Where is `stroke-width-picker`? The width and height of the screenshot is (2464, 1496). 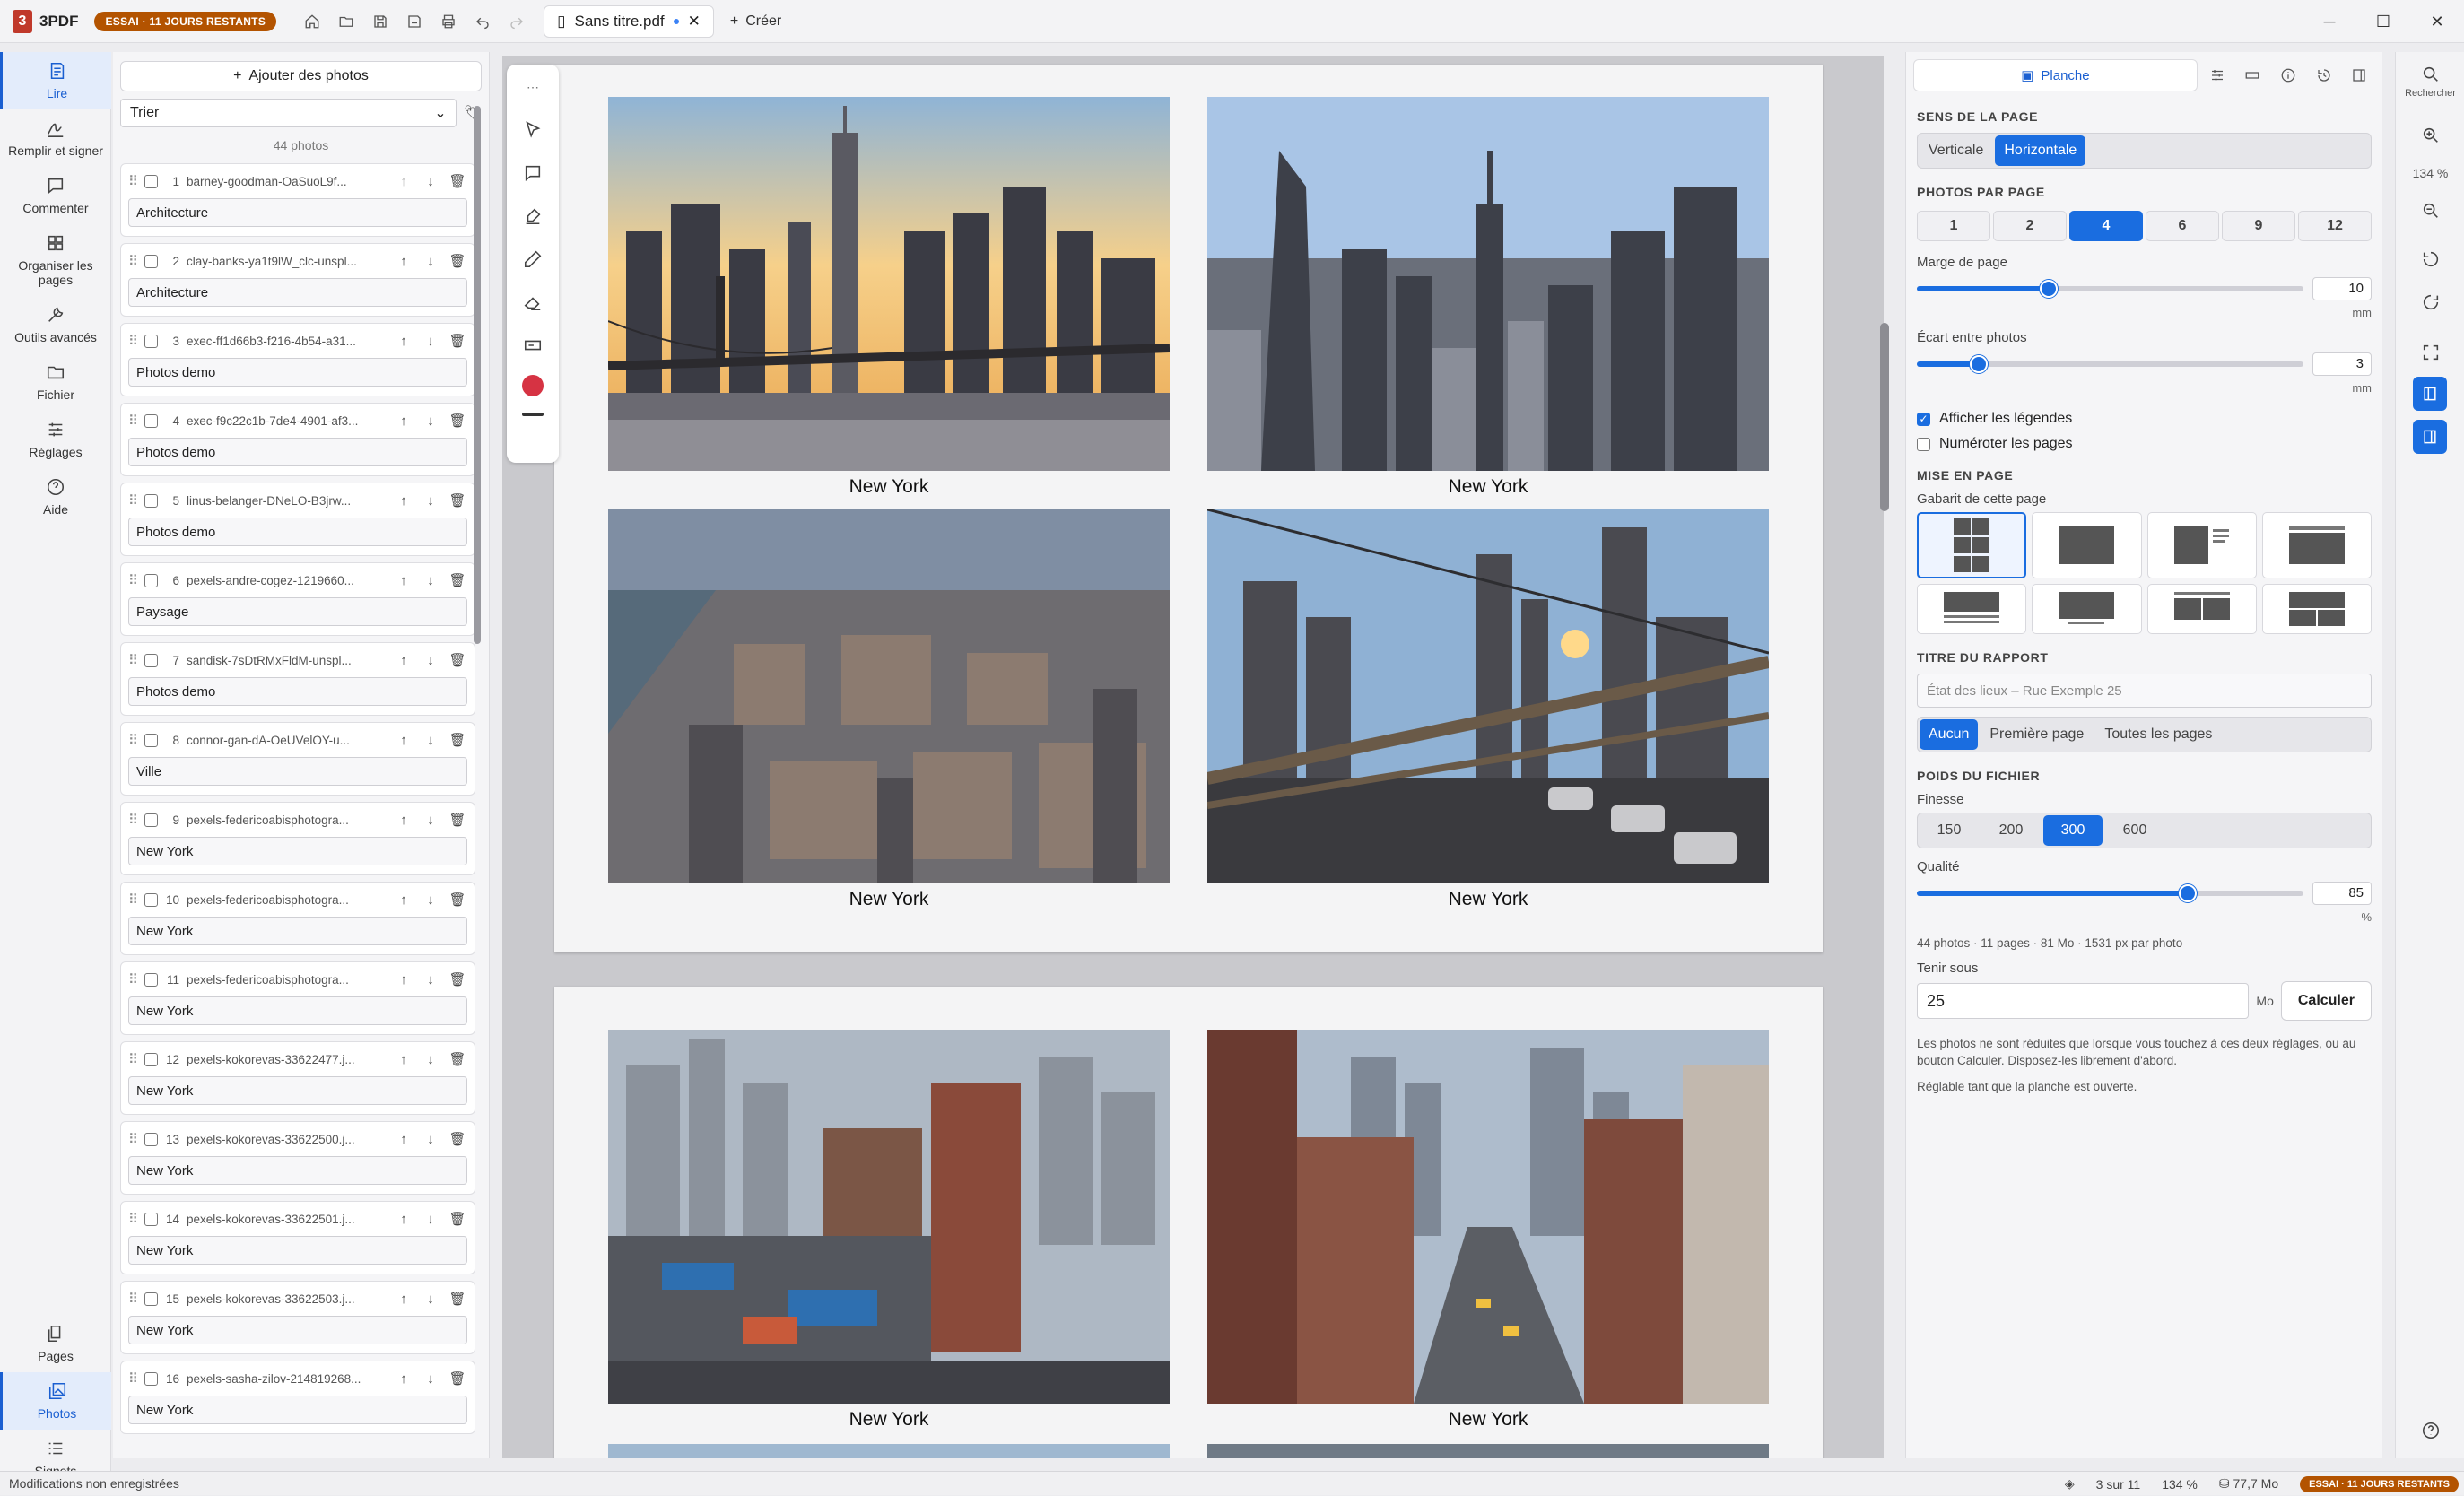
stroke-width-picker is located at coordinates (533, 414).